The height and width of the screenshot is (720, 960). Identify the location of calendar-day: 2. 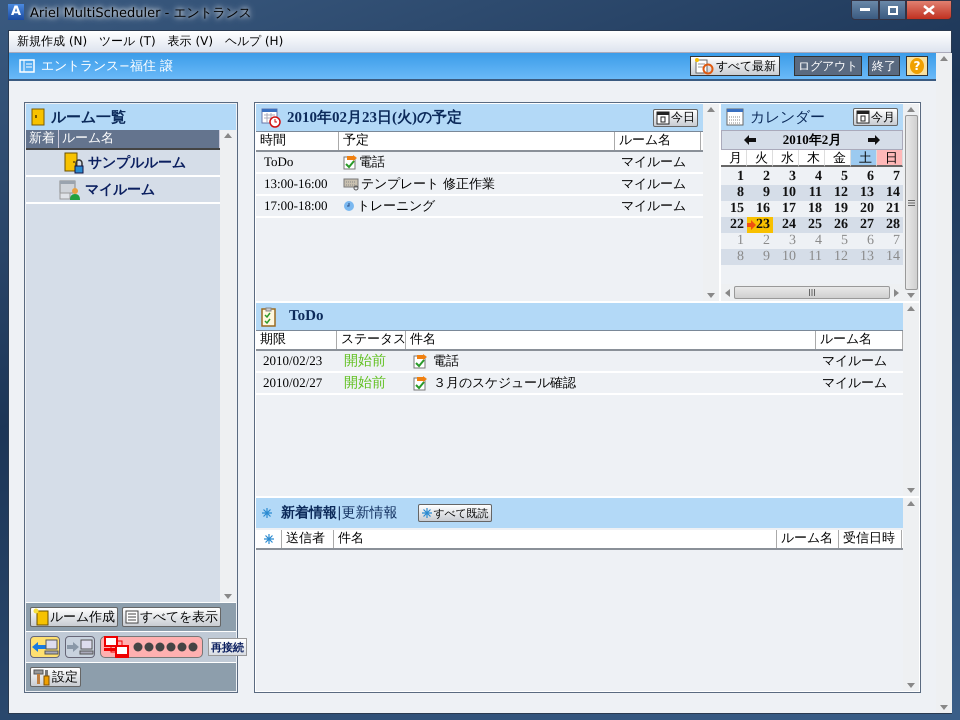
(760, 177).